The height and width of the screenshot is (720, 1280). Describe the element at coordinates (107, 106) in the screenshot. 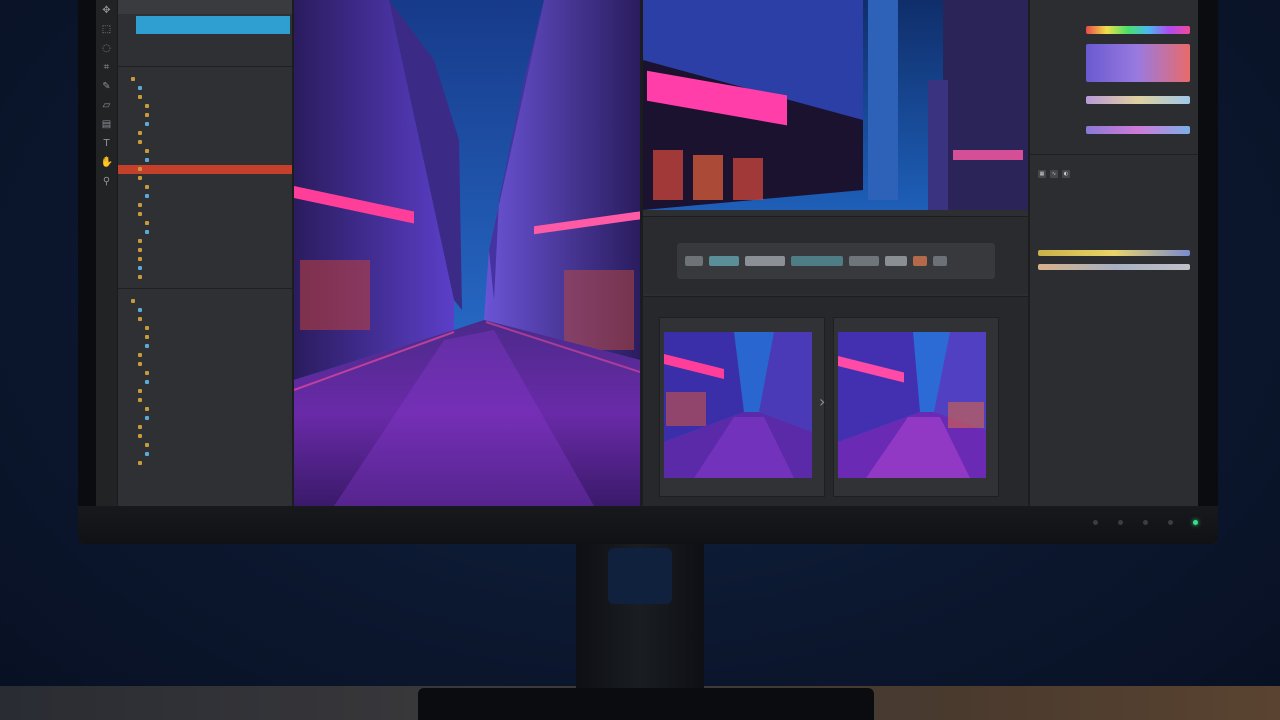

I see `eraser-icon: ▱` at that location.